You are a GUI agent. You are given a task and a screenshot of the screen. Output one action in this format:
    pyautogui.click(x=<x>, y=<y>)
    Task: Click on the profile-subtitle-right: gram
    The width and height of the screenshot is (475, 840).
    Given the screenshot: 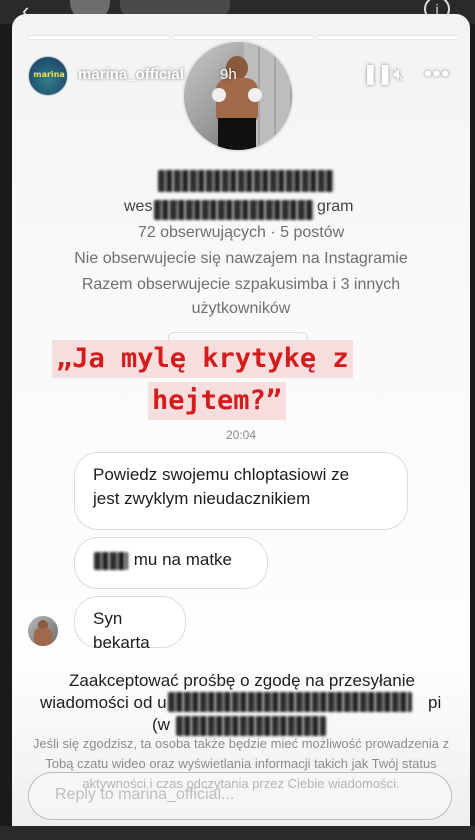 What is the action you would take?
    pyautogui.click(x=335, y=206)
    